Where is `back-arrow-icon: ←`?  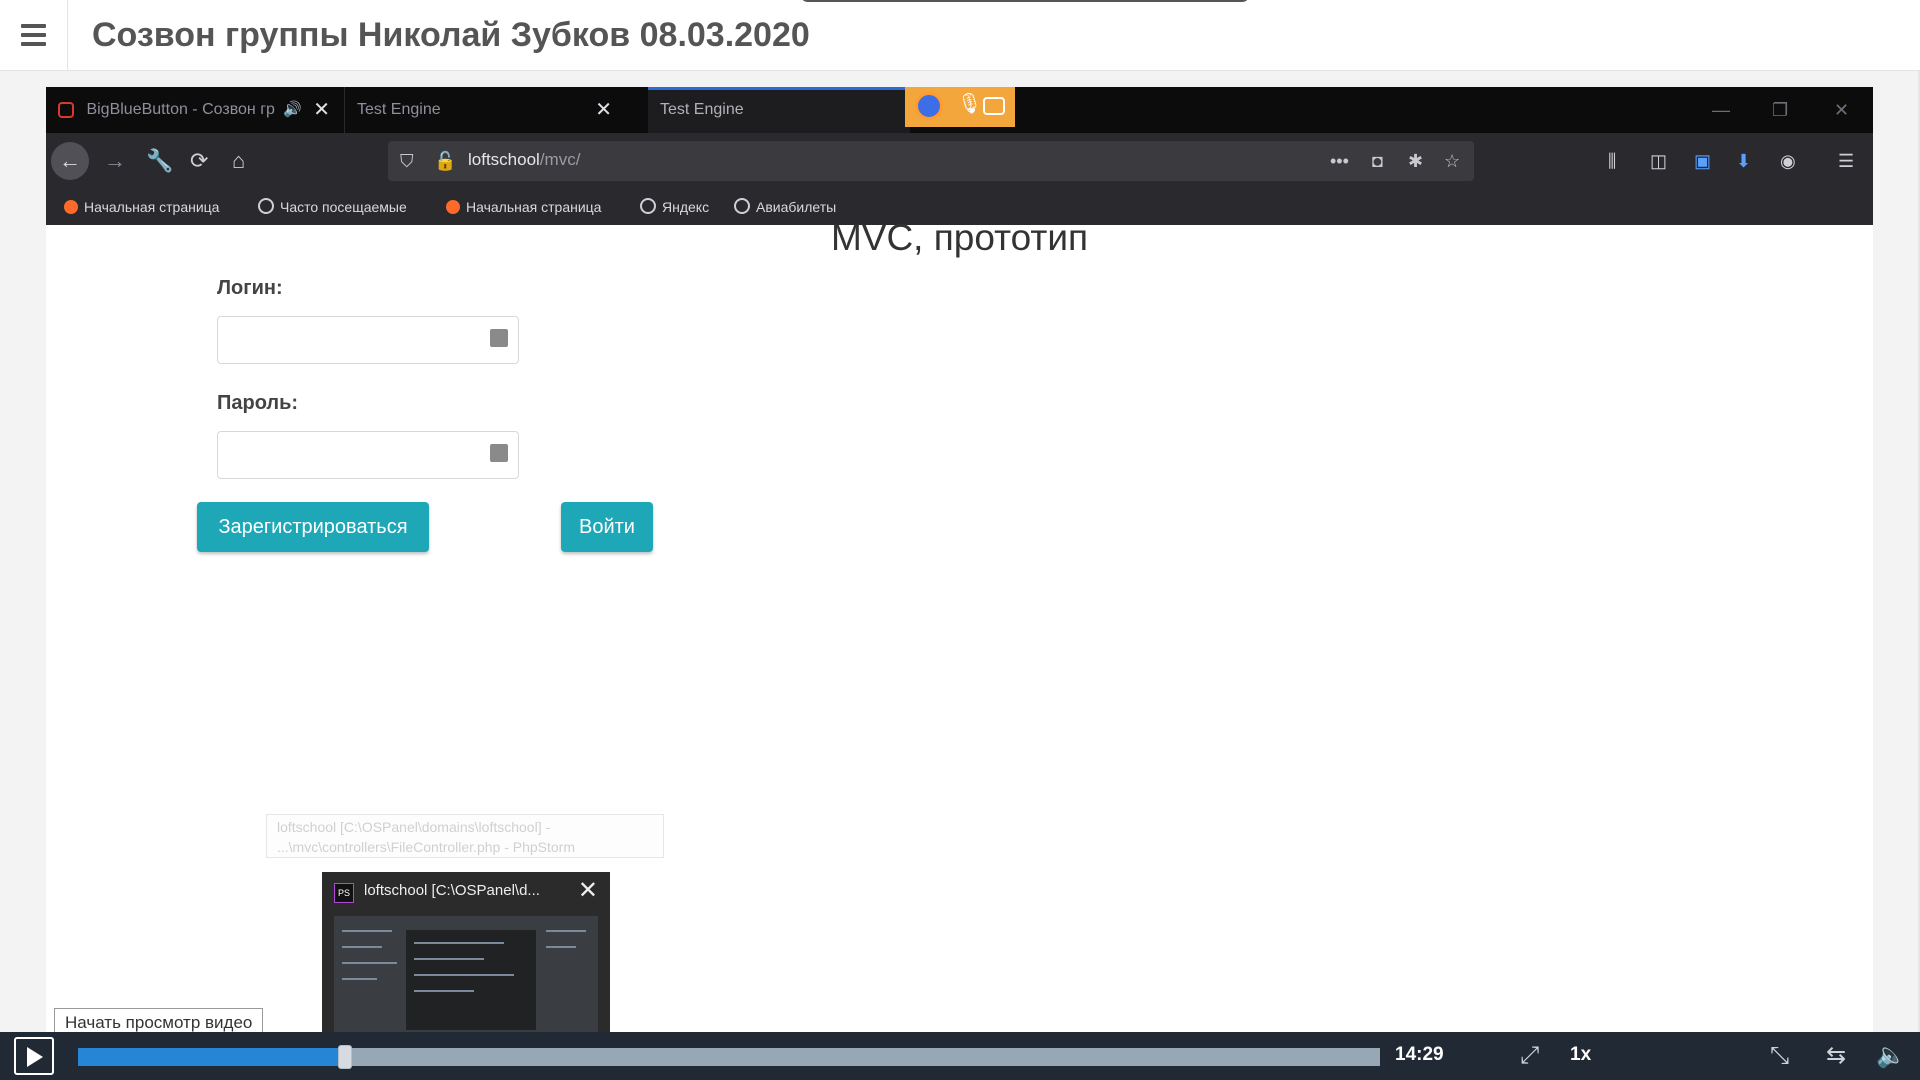
back-arrow-icon: ← is located at coordinates (70, 161).